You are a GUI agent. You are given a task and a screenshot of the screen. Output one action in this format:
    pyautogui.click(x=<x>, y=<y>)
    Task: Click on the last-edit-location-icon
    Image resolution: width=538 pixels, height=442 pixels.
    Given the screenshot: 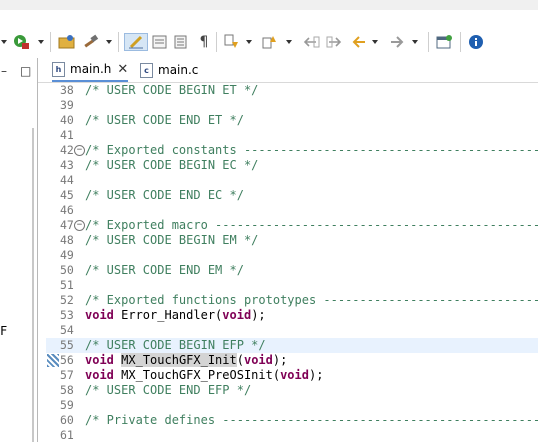 What is the action you would take?
    pyautogui.click(x=311, y=42)
    